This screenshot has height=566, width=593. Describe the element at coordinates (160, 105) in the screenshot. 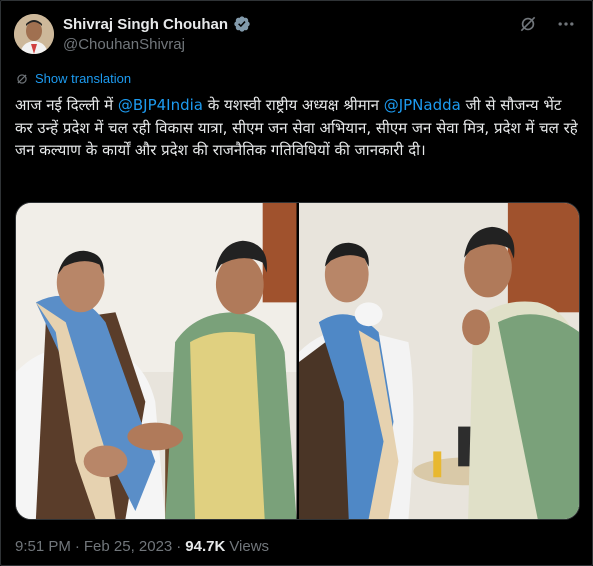

I see `mention-link: @BJP4India` at that location.